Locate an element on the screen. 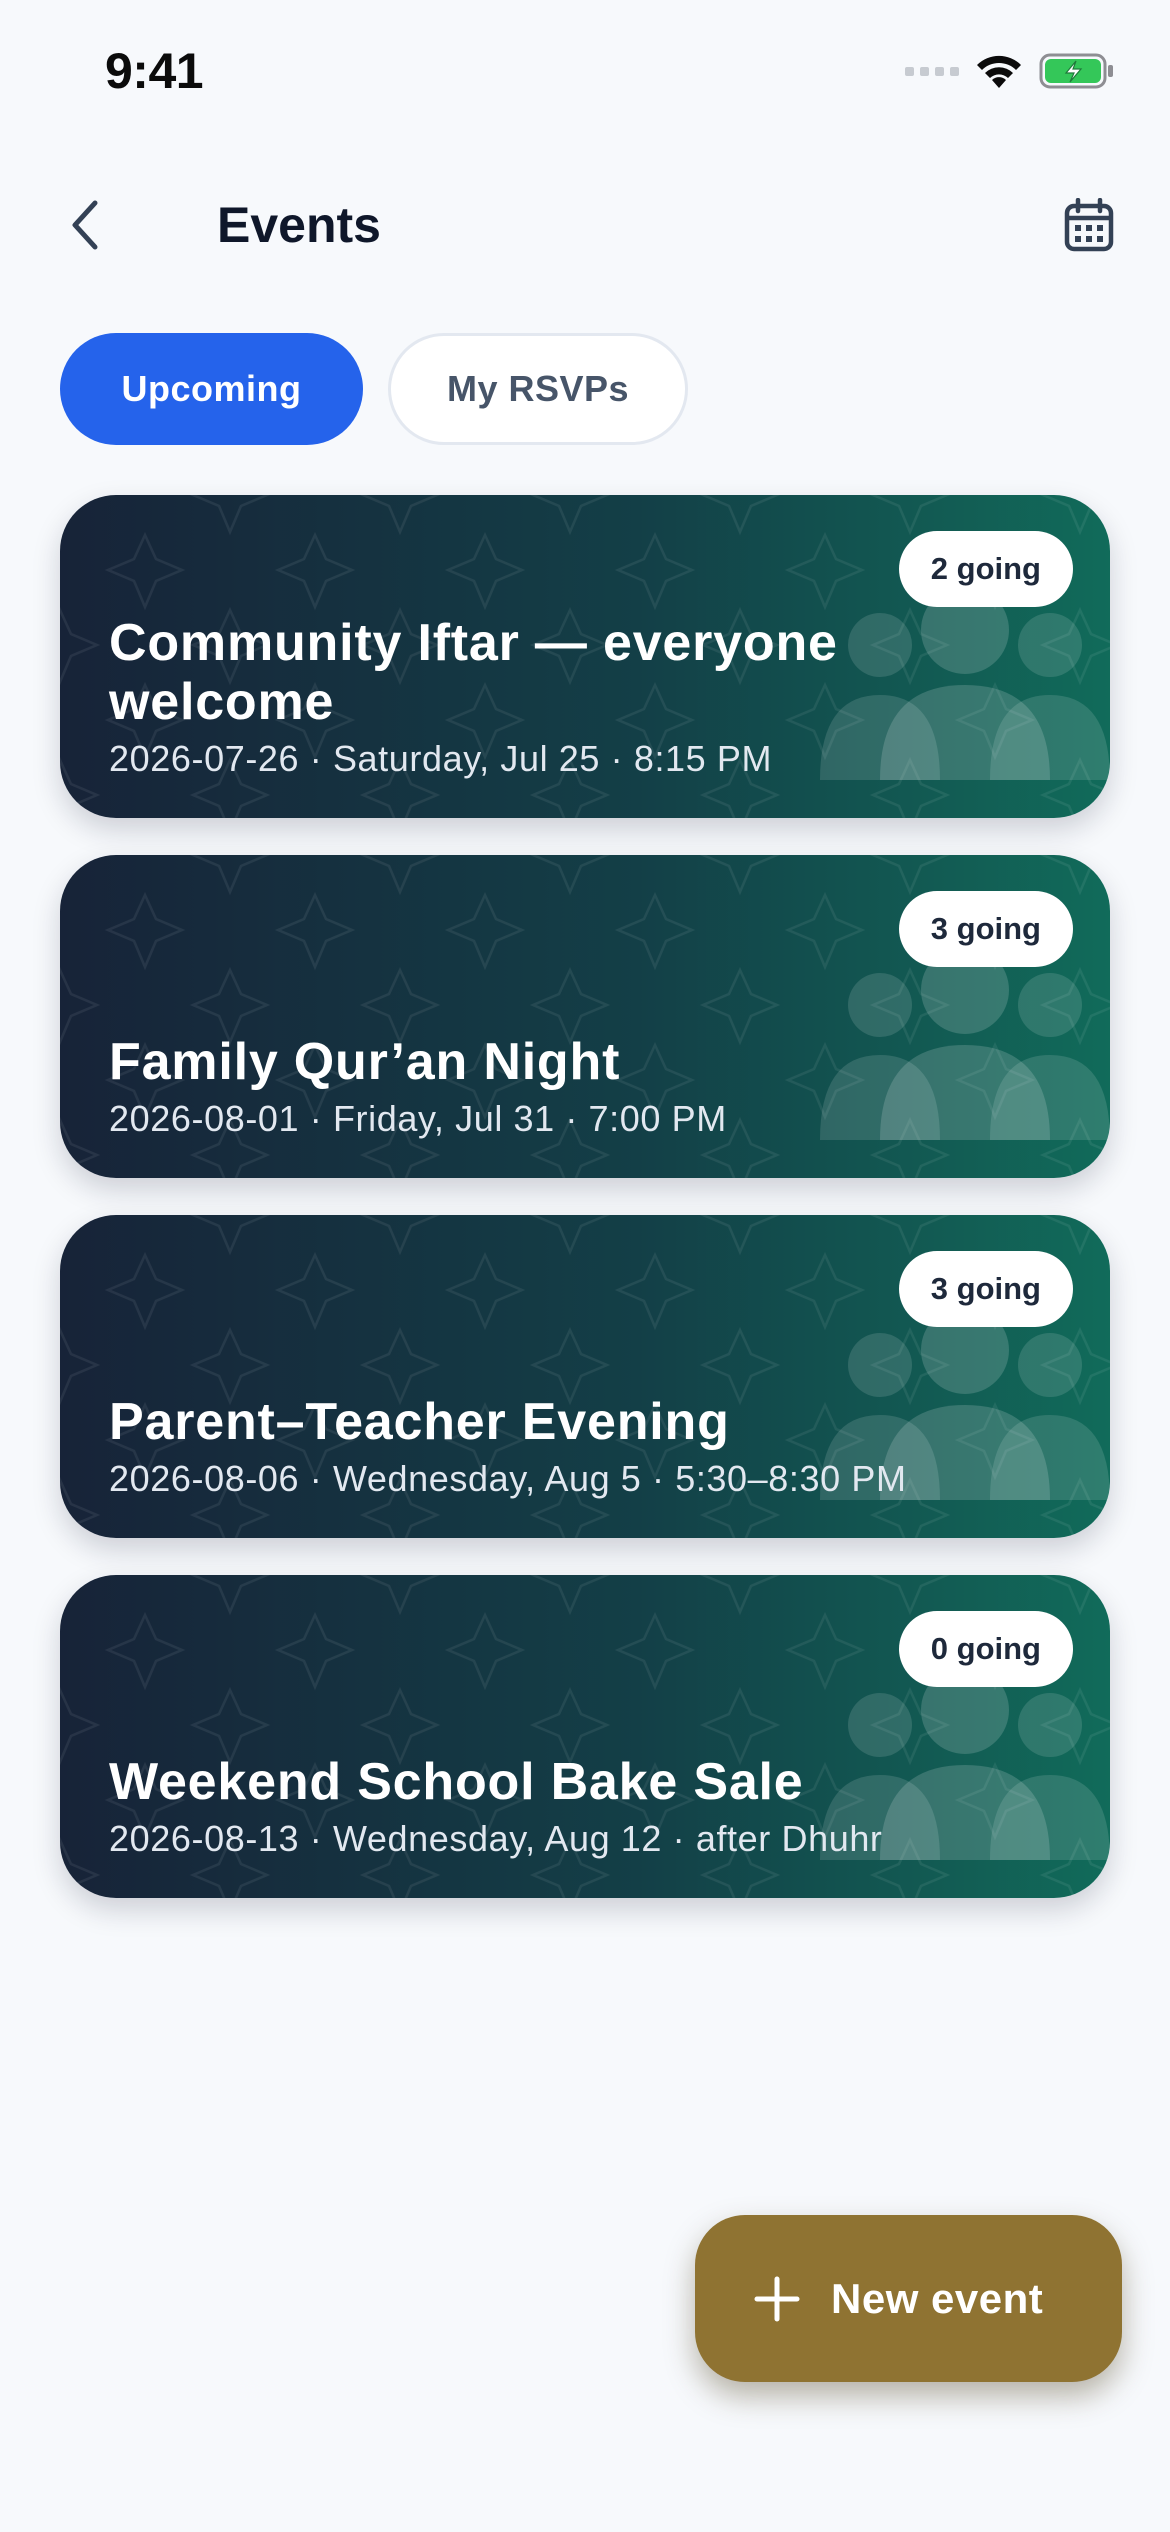 This screenshot has width=1170, height=2532. event-title: Community Iftar — everyone welcome is located at coordinates (473, 672).